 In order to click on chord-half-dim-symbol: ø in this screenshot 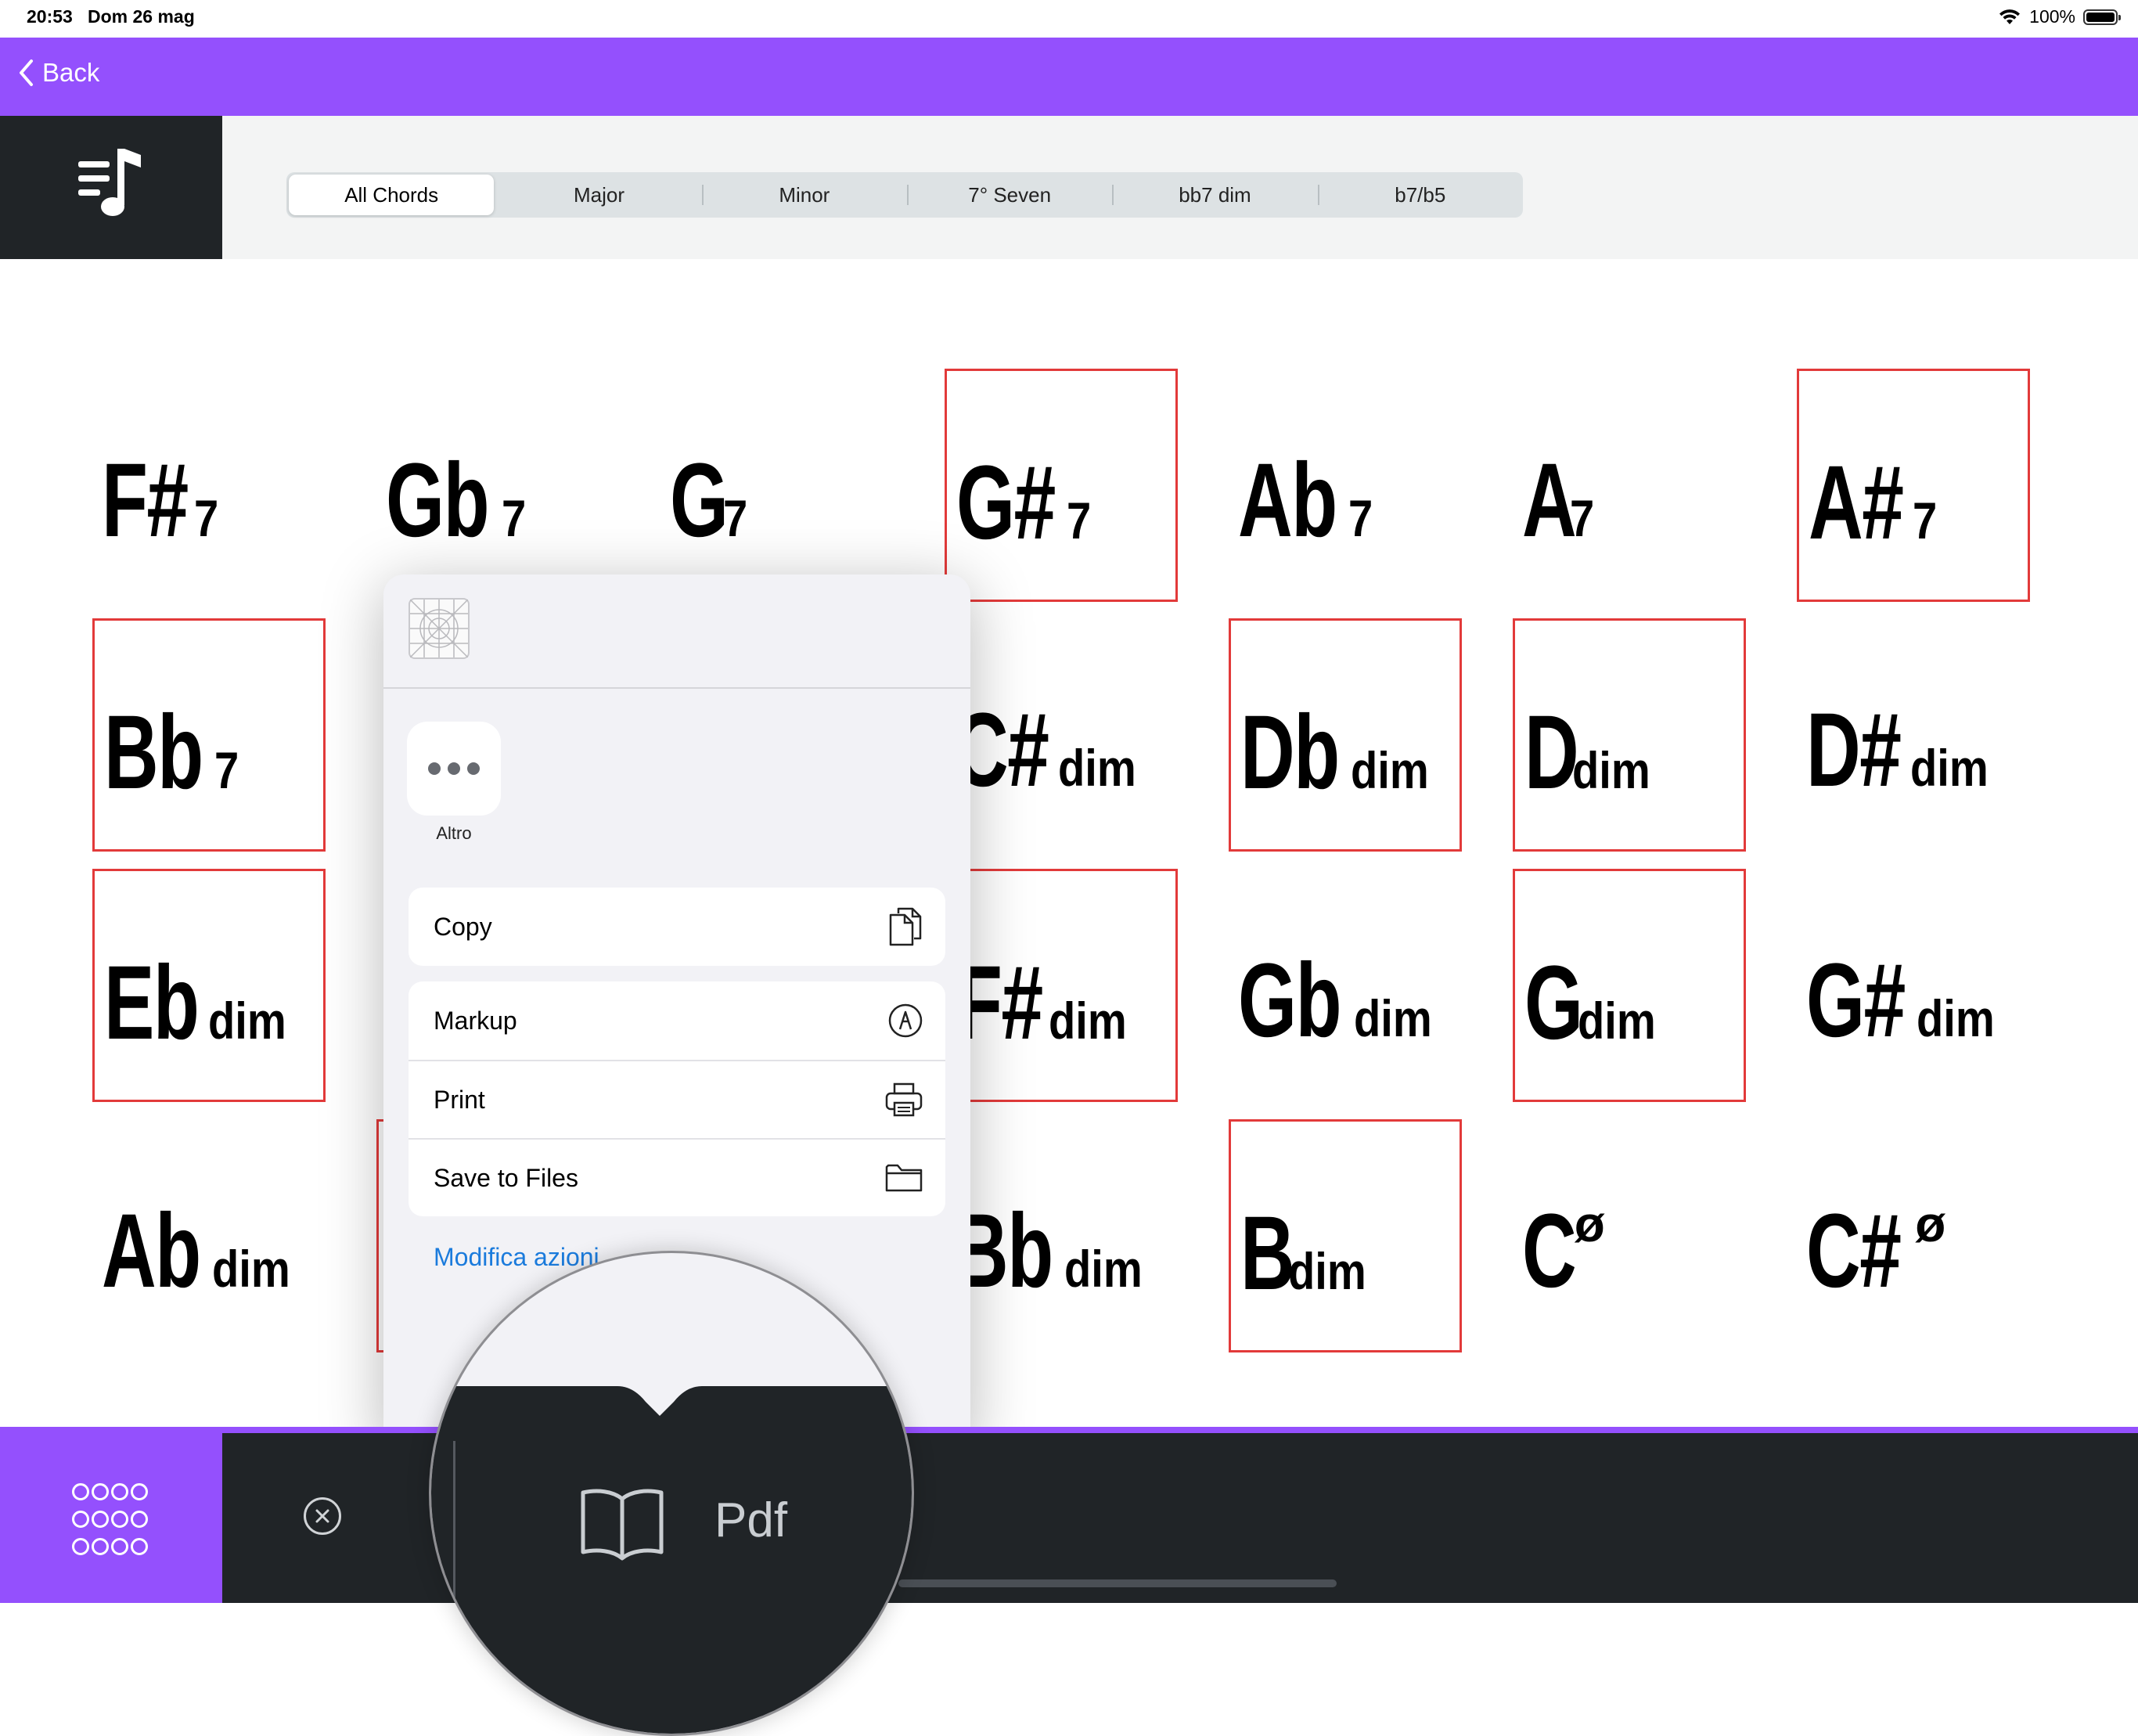, I will do `click(1590, 1224)`.